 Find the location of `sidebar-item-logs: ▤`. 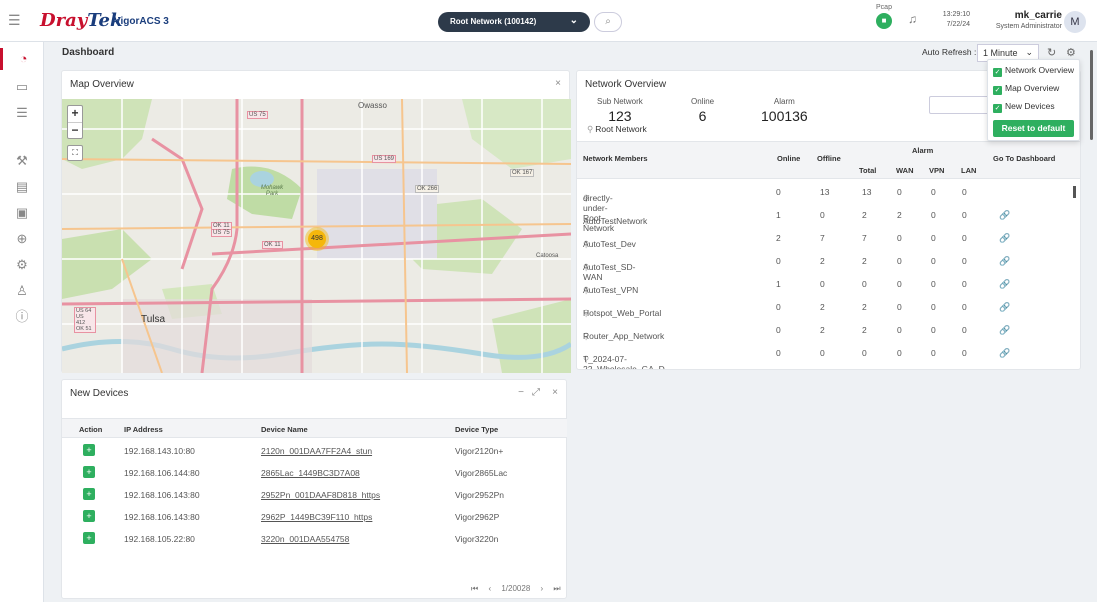

sidebar-item-logs: ▤ is located at coordinates (22, 187).